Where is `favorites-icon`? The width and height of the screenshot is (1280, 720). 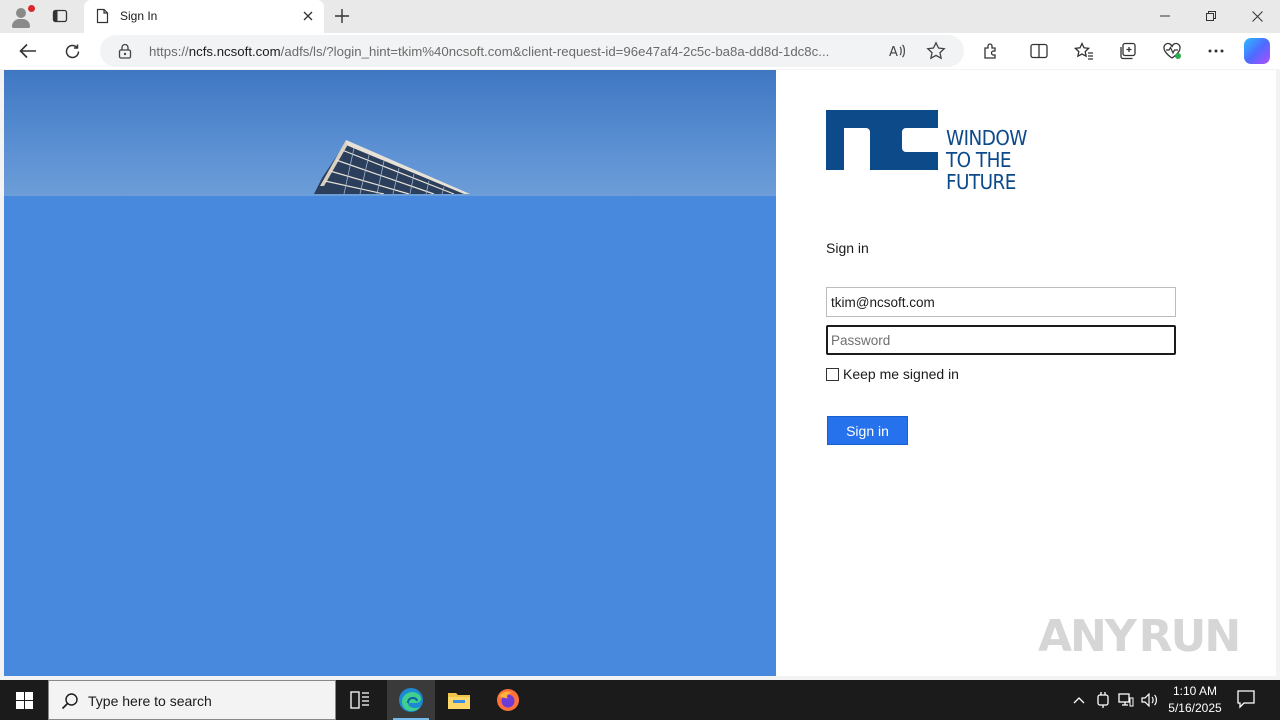 favorites-icon is located at coordinates (1084, 51).